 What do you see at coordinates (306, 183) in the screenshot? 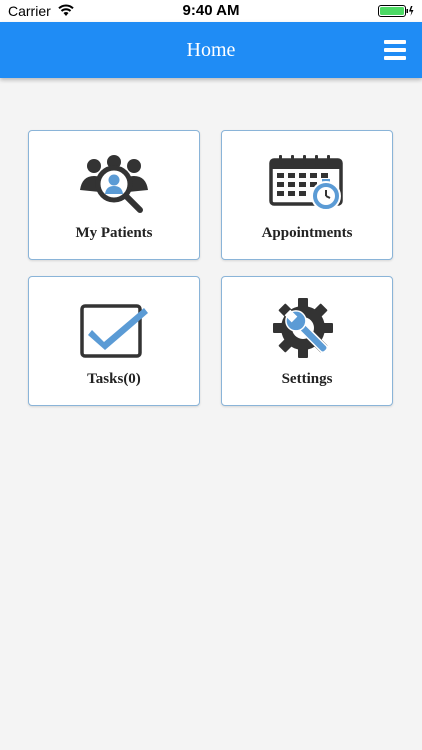
I see `calendar-clock-icon` at bounding box center [306, 183].